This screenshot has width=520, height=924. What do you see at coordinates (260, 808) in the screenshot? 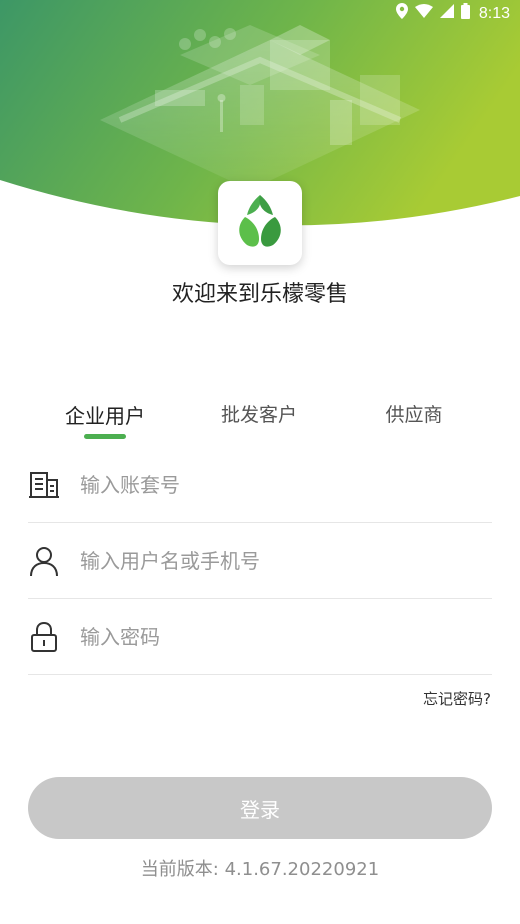
I see `login-button: 登录` at bounding box center [260, 808].